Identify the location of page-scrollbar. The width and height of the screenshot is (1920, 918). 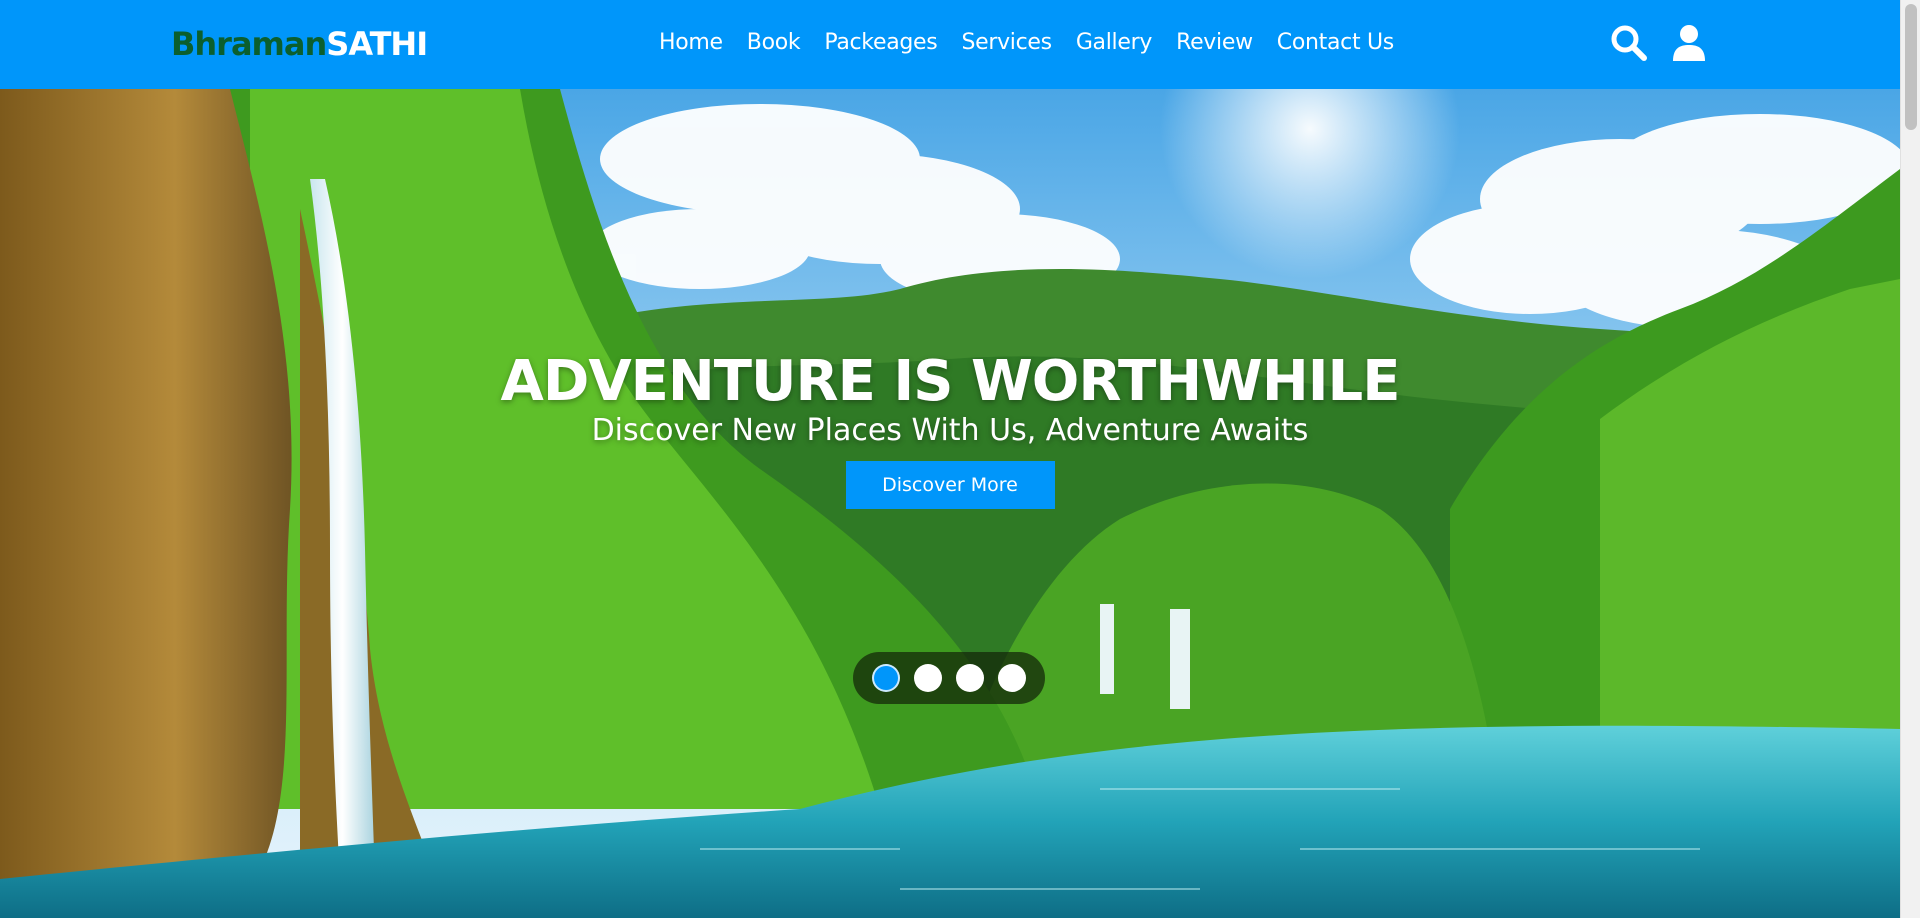
(1910, 459).